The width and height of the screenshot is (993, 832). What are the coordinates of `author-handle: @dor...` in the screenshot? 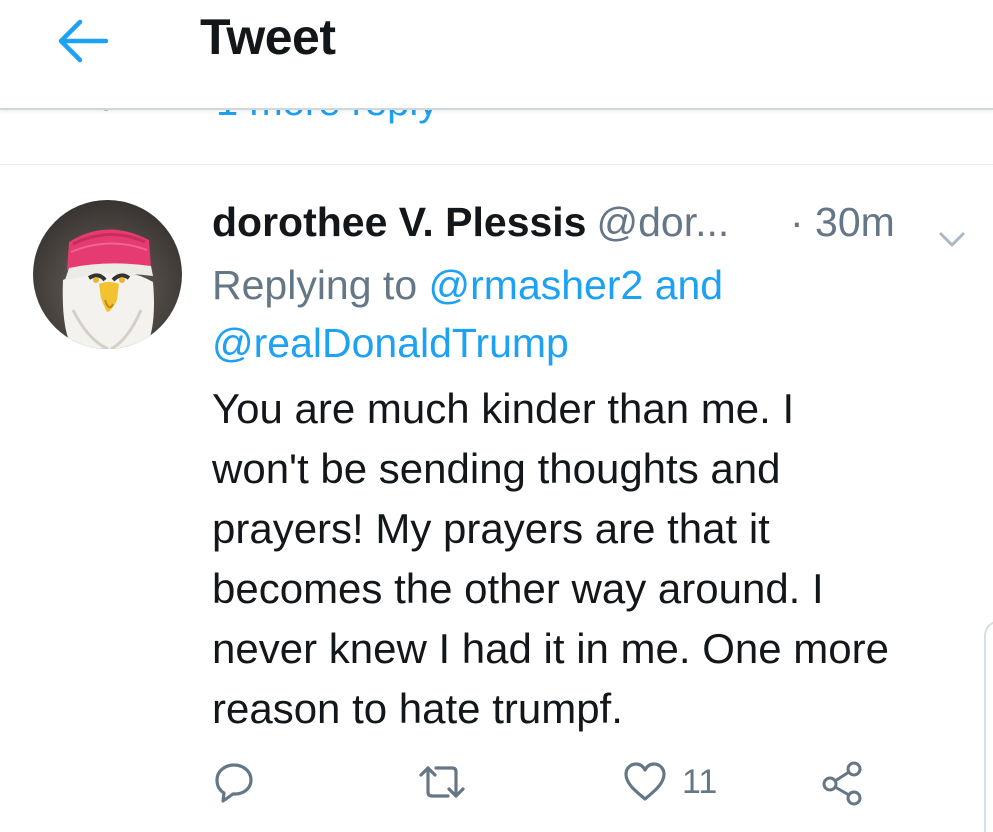 It's located at (663, 222).